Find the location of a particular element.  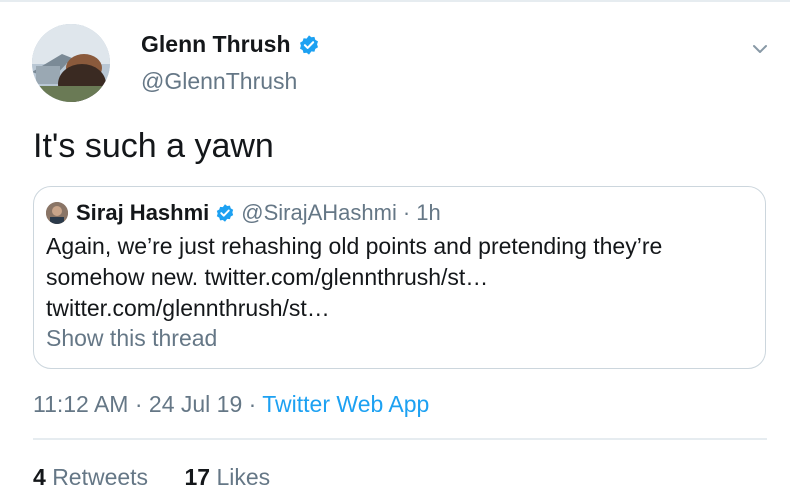

quoted-tweet-header: Siraj Hashmi @SirajAHashmi · 1h is located at coordinates (243, 213).